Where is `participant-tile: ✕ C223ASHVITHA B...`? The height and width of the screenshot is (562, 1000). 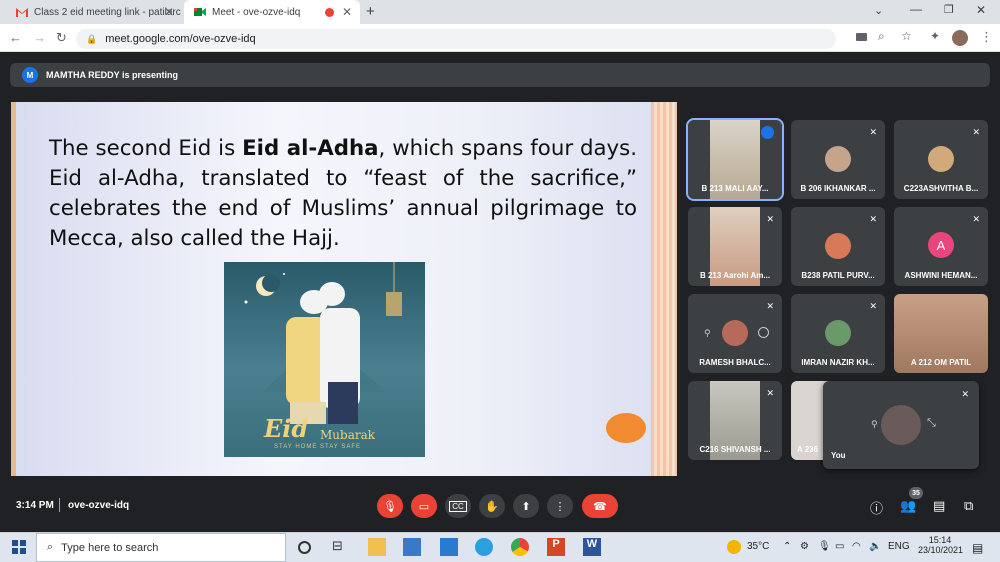 participant-tile: ✕ C223ASHVITHA B... is located at coordinates (941, 159).